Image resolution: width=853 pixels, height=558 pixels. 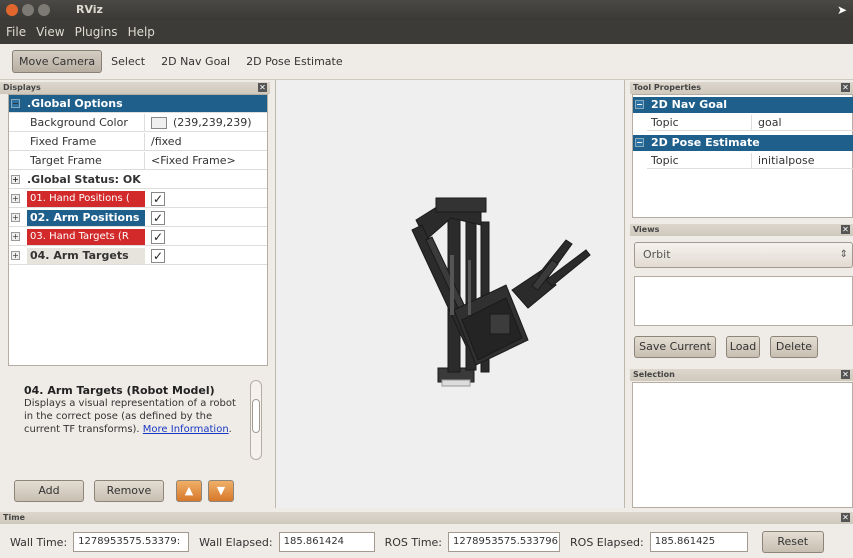 I want to click on menu-bar: File View Plugins Help, so click(x=426, y=32).